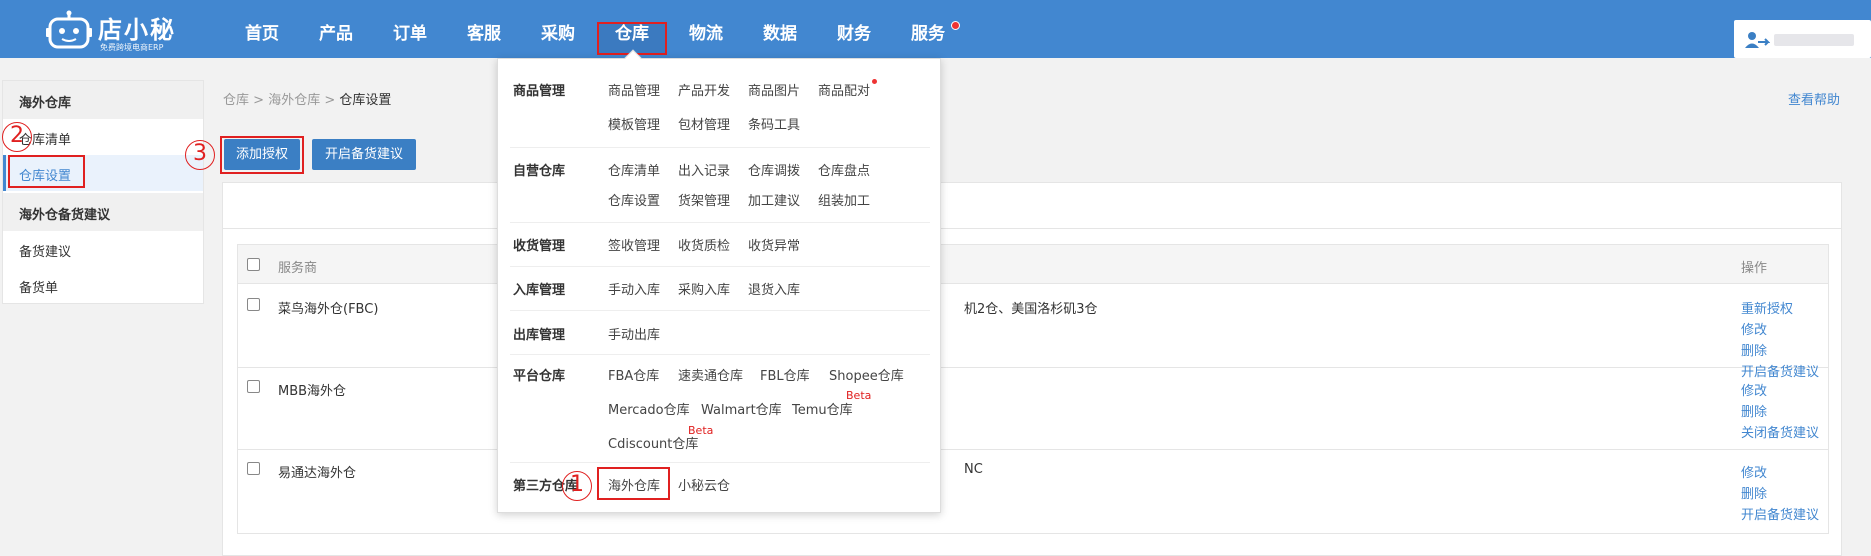 This screenshot has width=1871, height=556. I want to click on menu-item: FBL仓库, so click(785, 374).